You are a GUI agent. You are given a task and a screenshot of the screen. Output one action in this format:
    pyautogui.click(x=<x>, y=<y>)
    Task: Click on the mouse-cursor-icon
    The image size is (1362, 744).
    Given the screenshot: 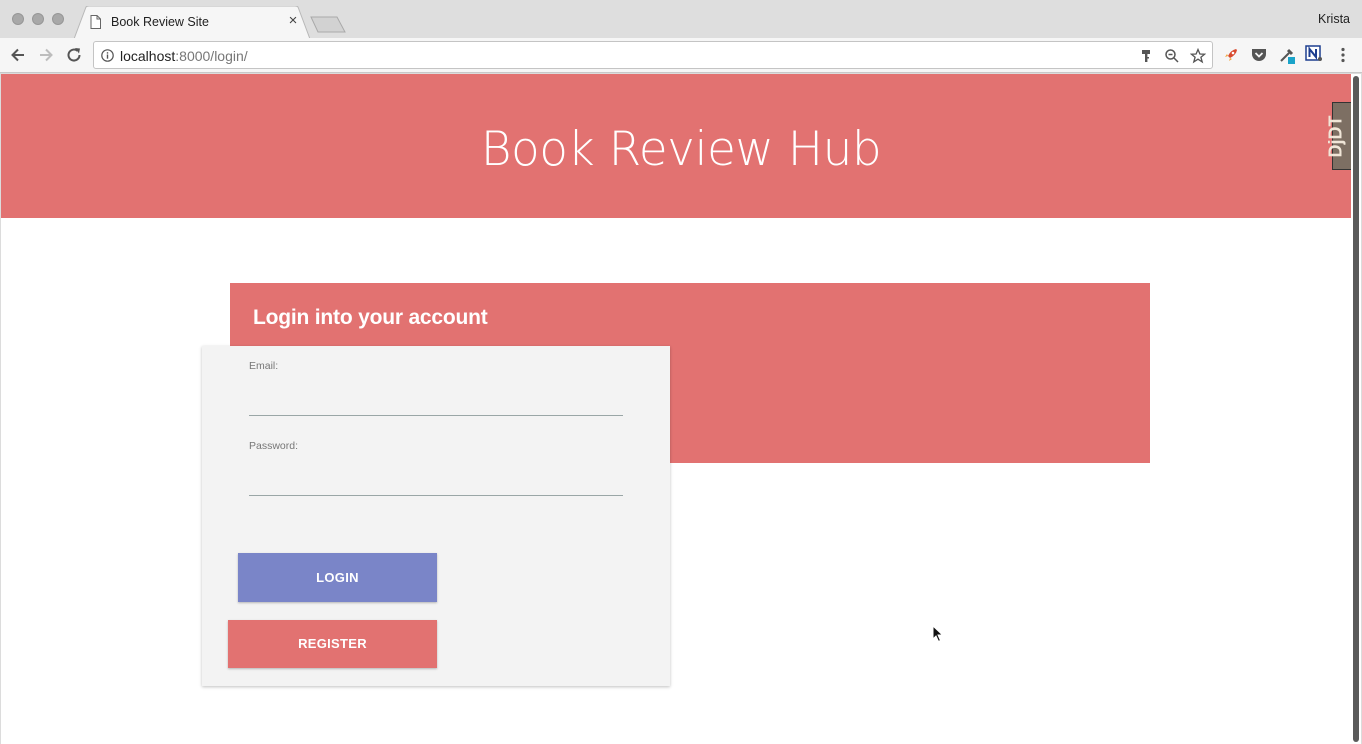 What is the action you would take?
    pyautogui.click(x=938, y=634)
    